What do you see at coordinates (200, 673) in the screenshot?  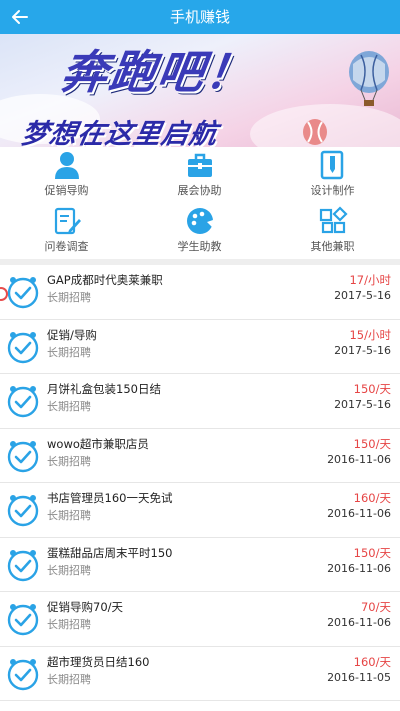 I see `job-row: 超市理货员日结160 长期招聘 160/天 2016-11-05` at bounding box center [200, 673].